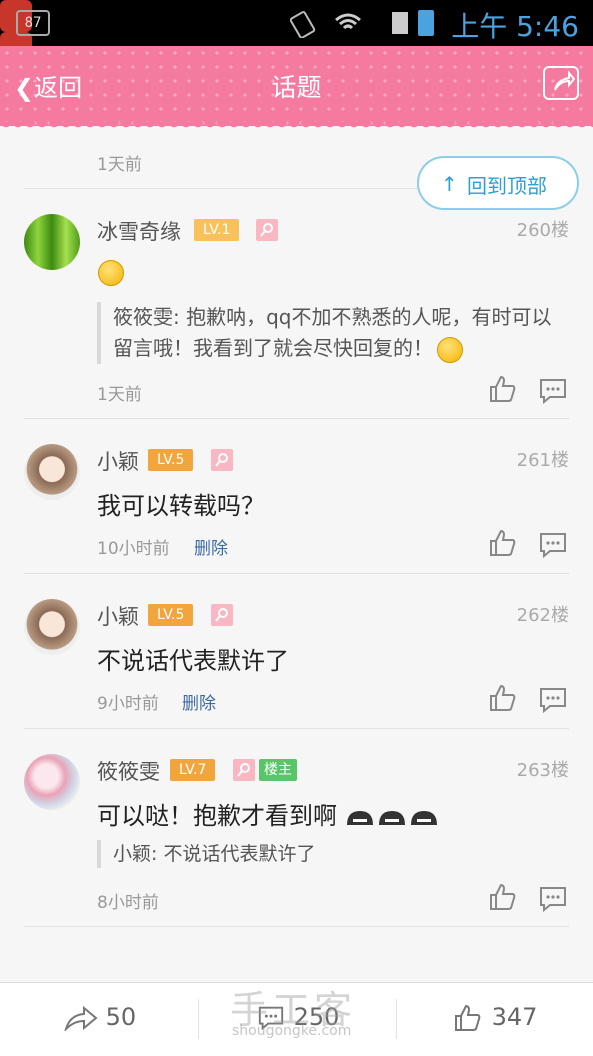 The image size is (593, 1056). Describe the element at coordinates (139, 231) in the screenshot. I see `username: 冰雪奇缘` at that location.